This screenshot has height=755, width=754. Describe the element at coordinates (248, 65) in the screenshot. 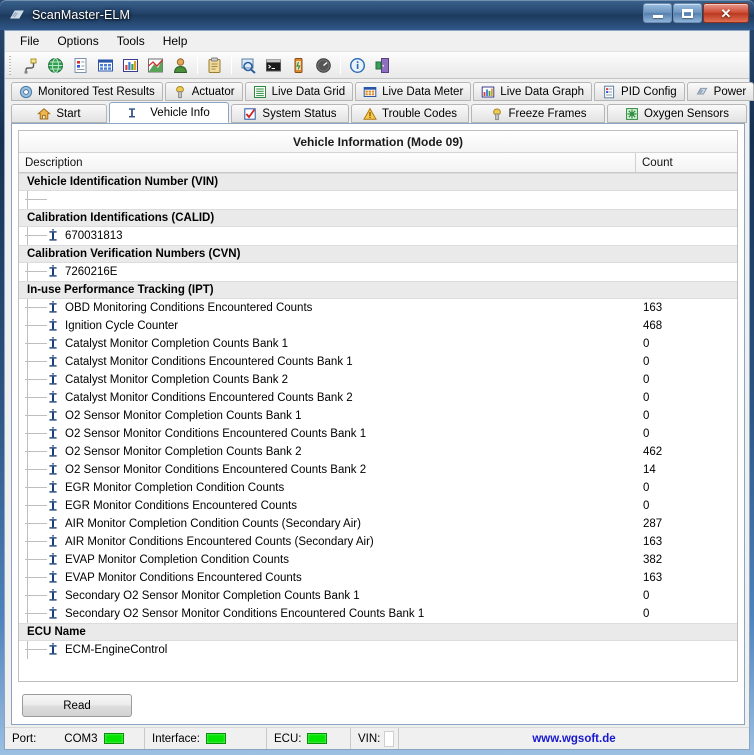

I see `inspect-icon` at that location.